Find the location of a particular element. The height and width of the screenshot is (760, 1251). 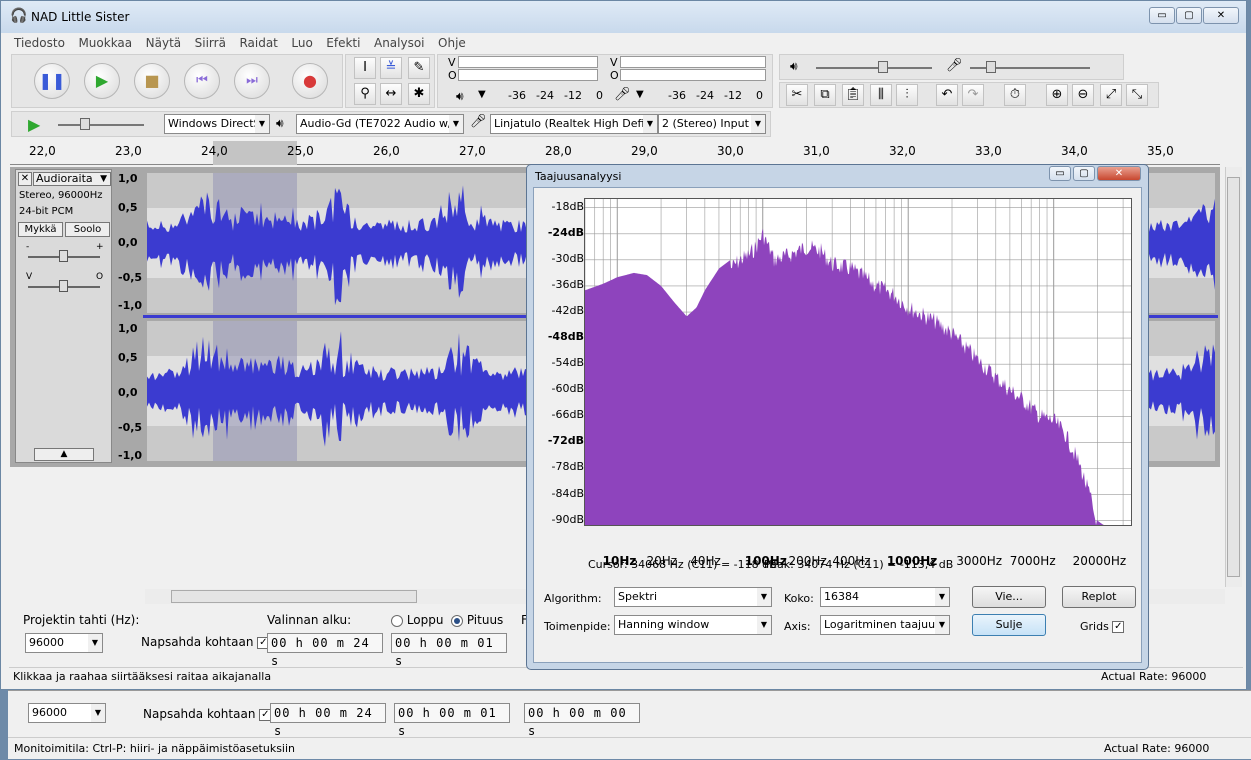

vertical-scroll-thumb is located at coordinates (1233, 377).